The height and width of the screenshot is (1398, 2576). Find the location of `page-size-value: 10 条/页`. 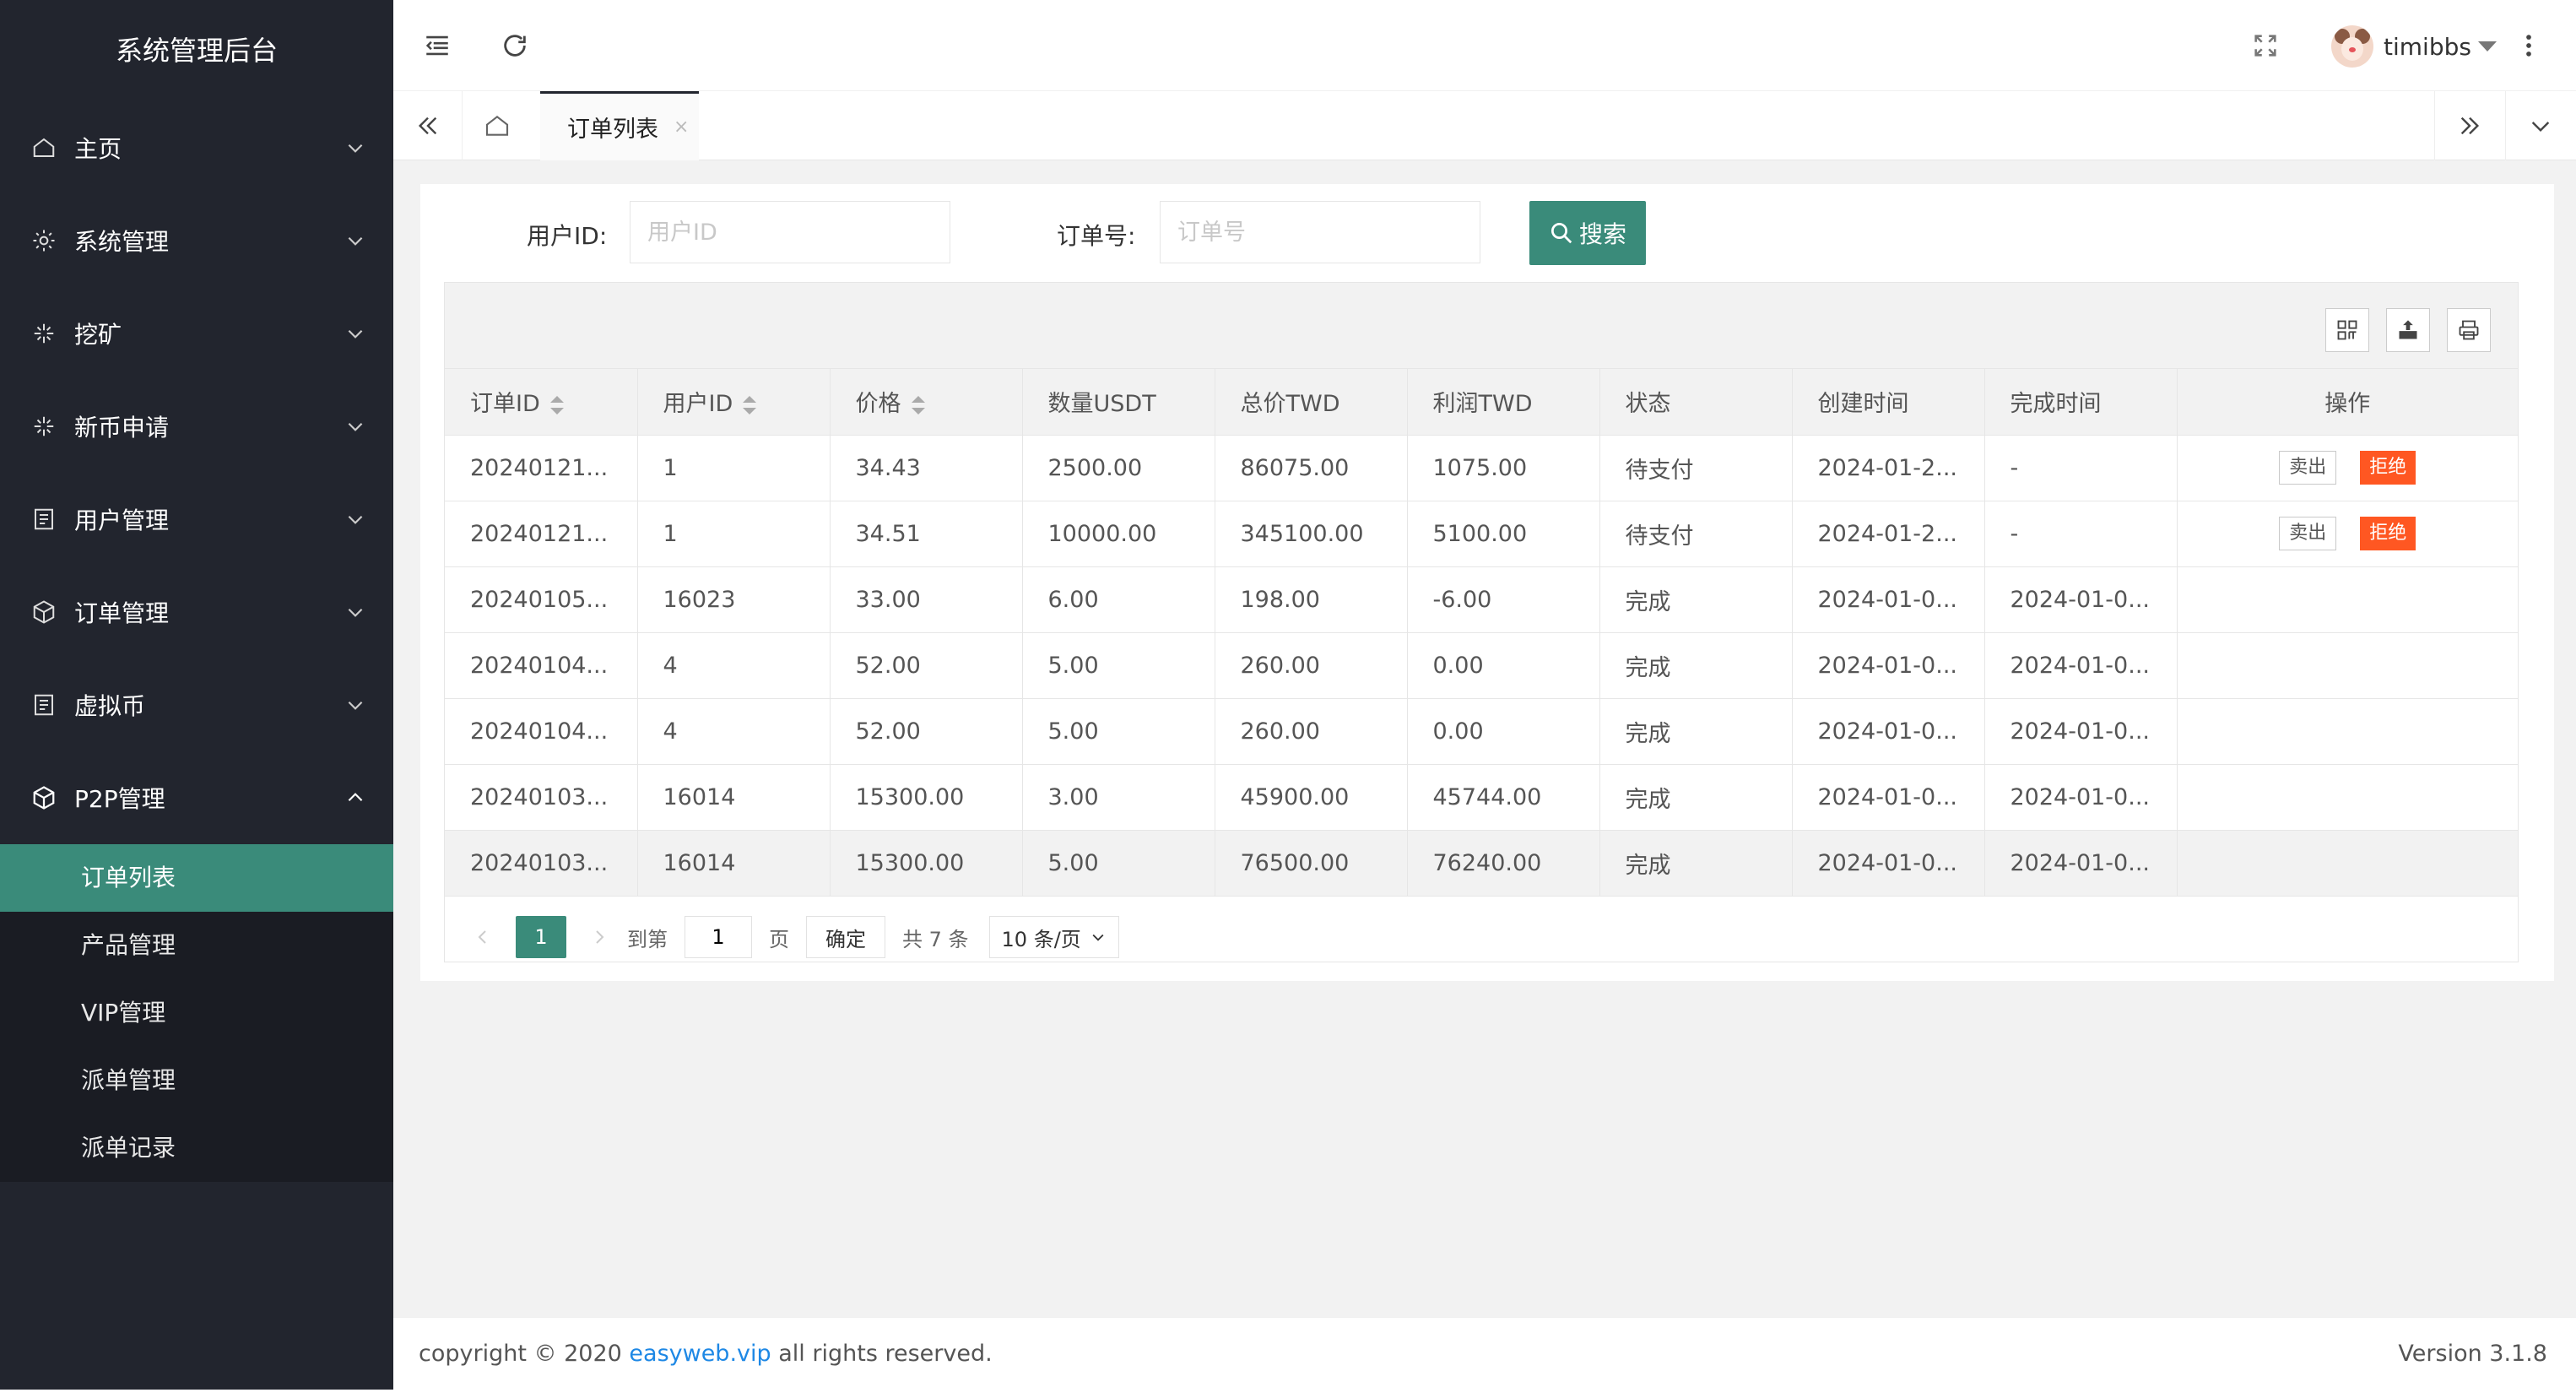

page-size-value: 10 条/页 is located at coordinates (1041, 939).